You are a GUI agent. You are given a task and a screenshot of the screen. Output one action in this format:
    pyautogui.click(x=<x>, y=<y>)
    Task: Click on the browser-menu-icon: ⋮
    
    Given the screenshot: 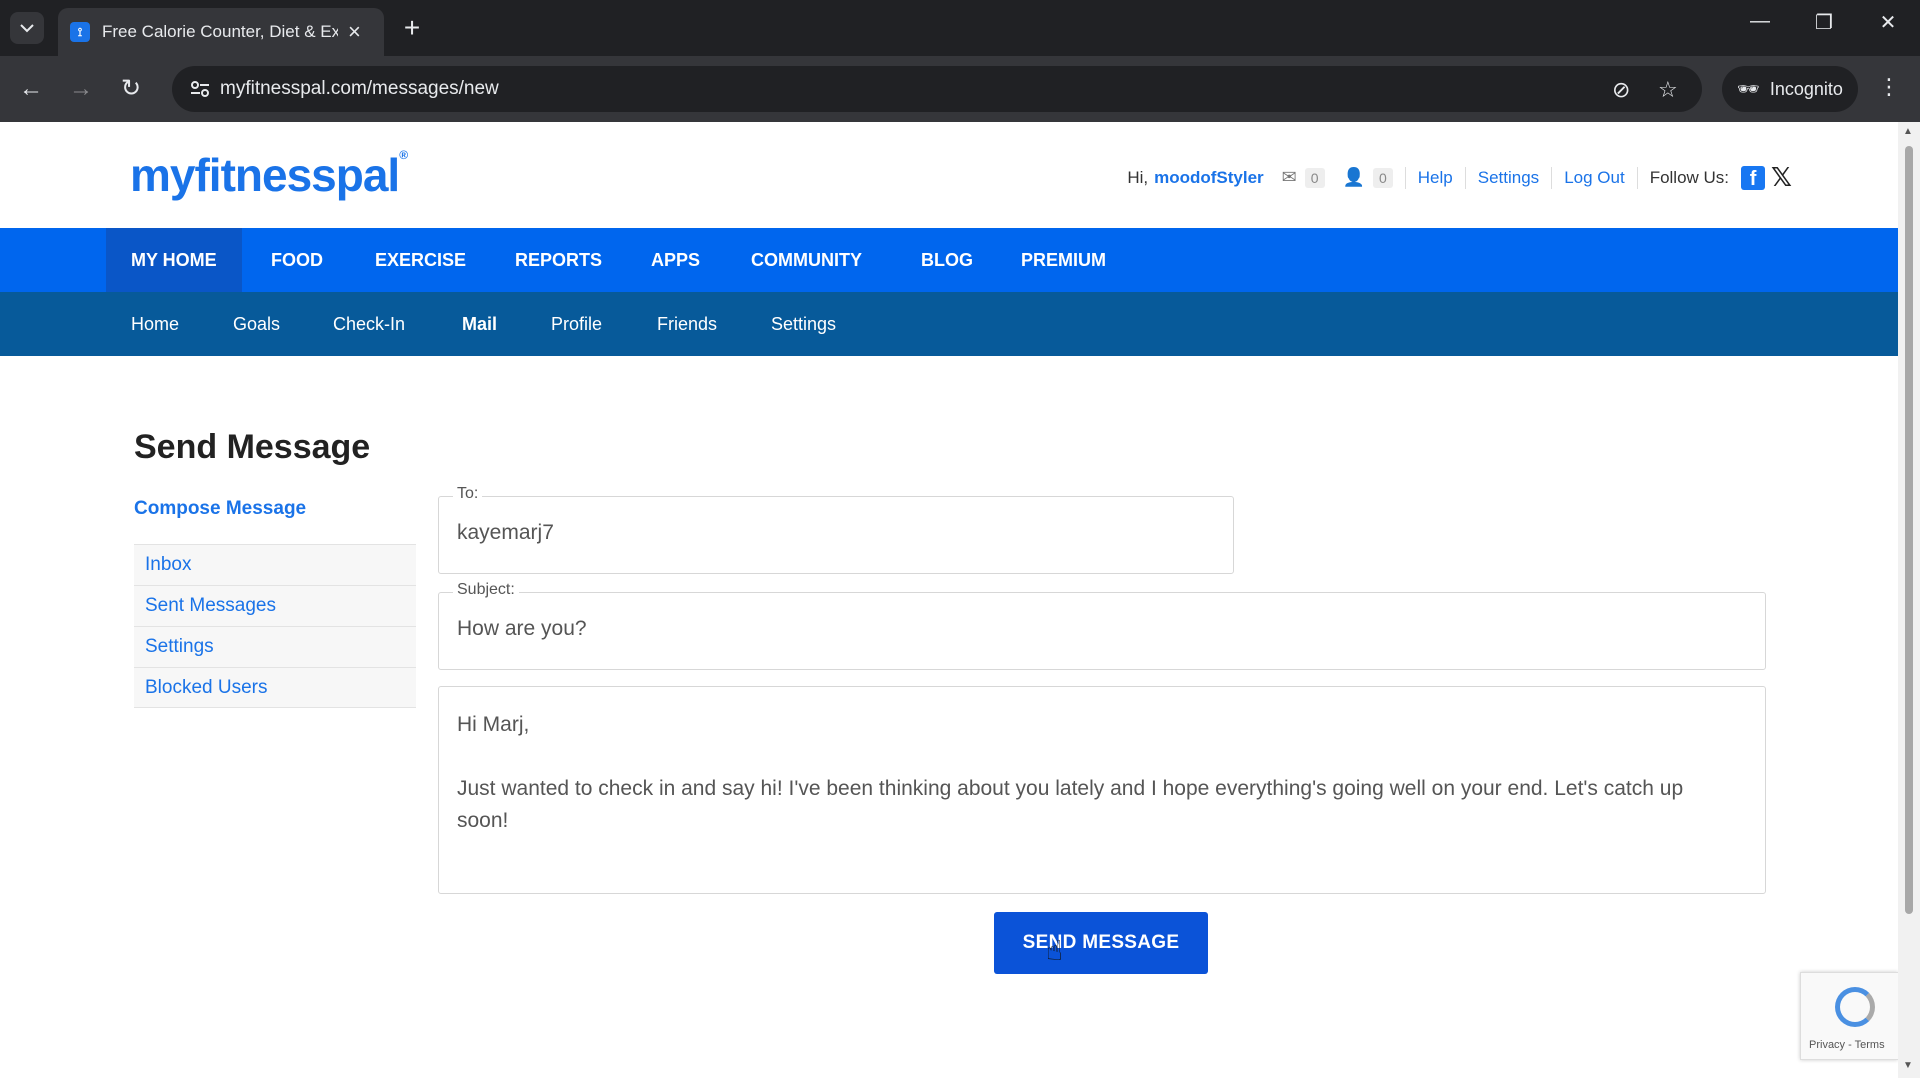 What is the action you would take?
    pyautogui.click(x=1889, y=87)
    